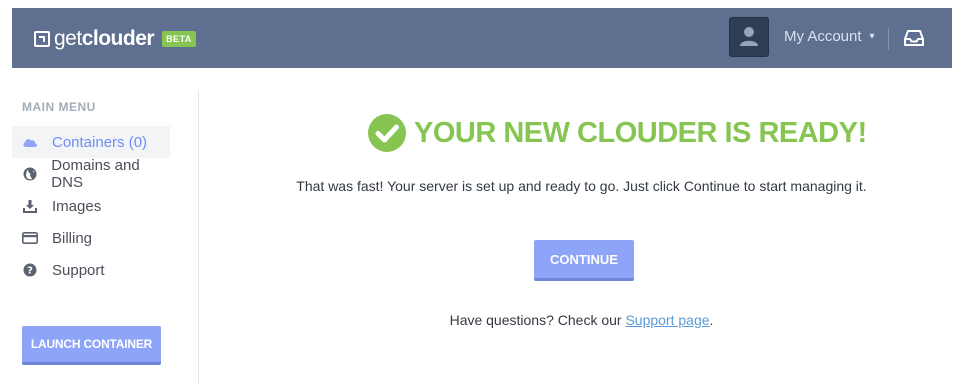 The width and height of the screenshot is (964, 385). I want to click on inbox-icon, so click(914, 38).